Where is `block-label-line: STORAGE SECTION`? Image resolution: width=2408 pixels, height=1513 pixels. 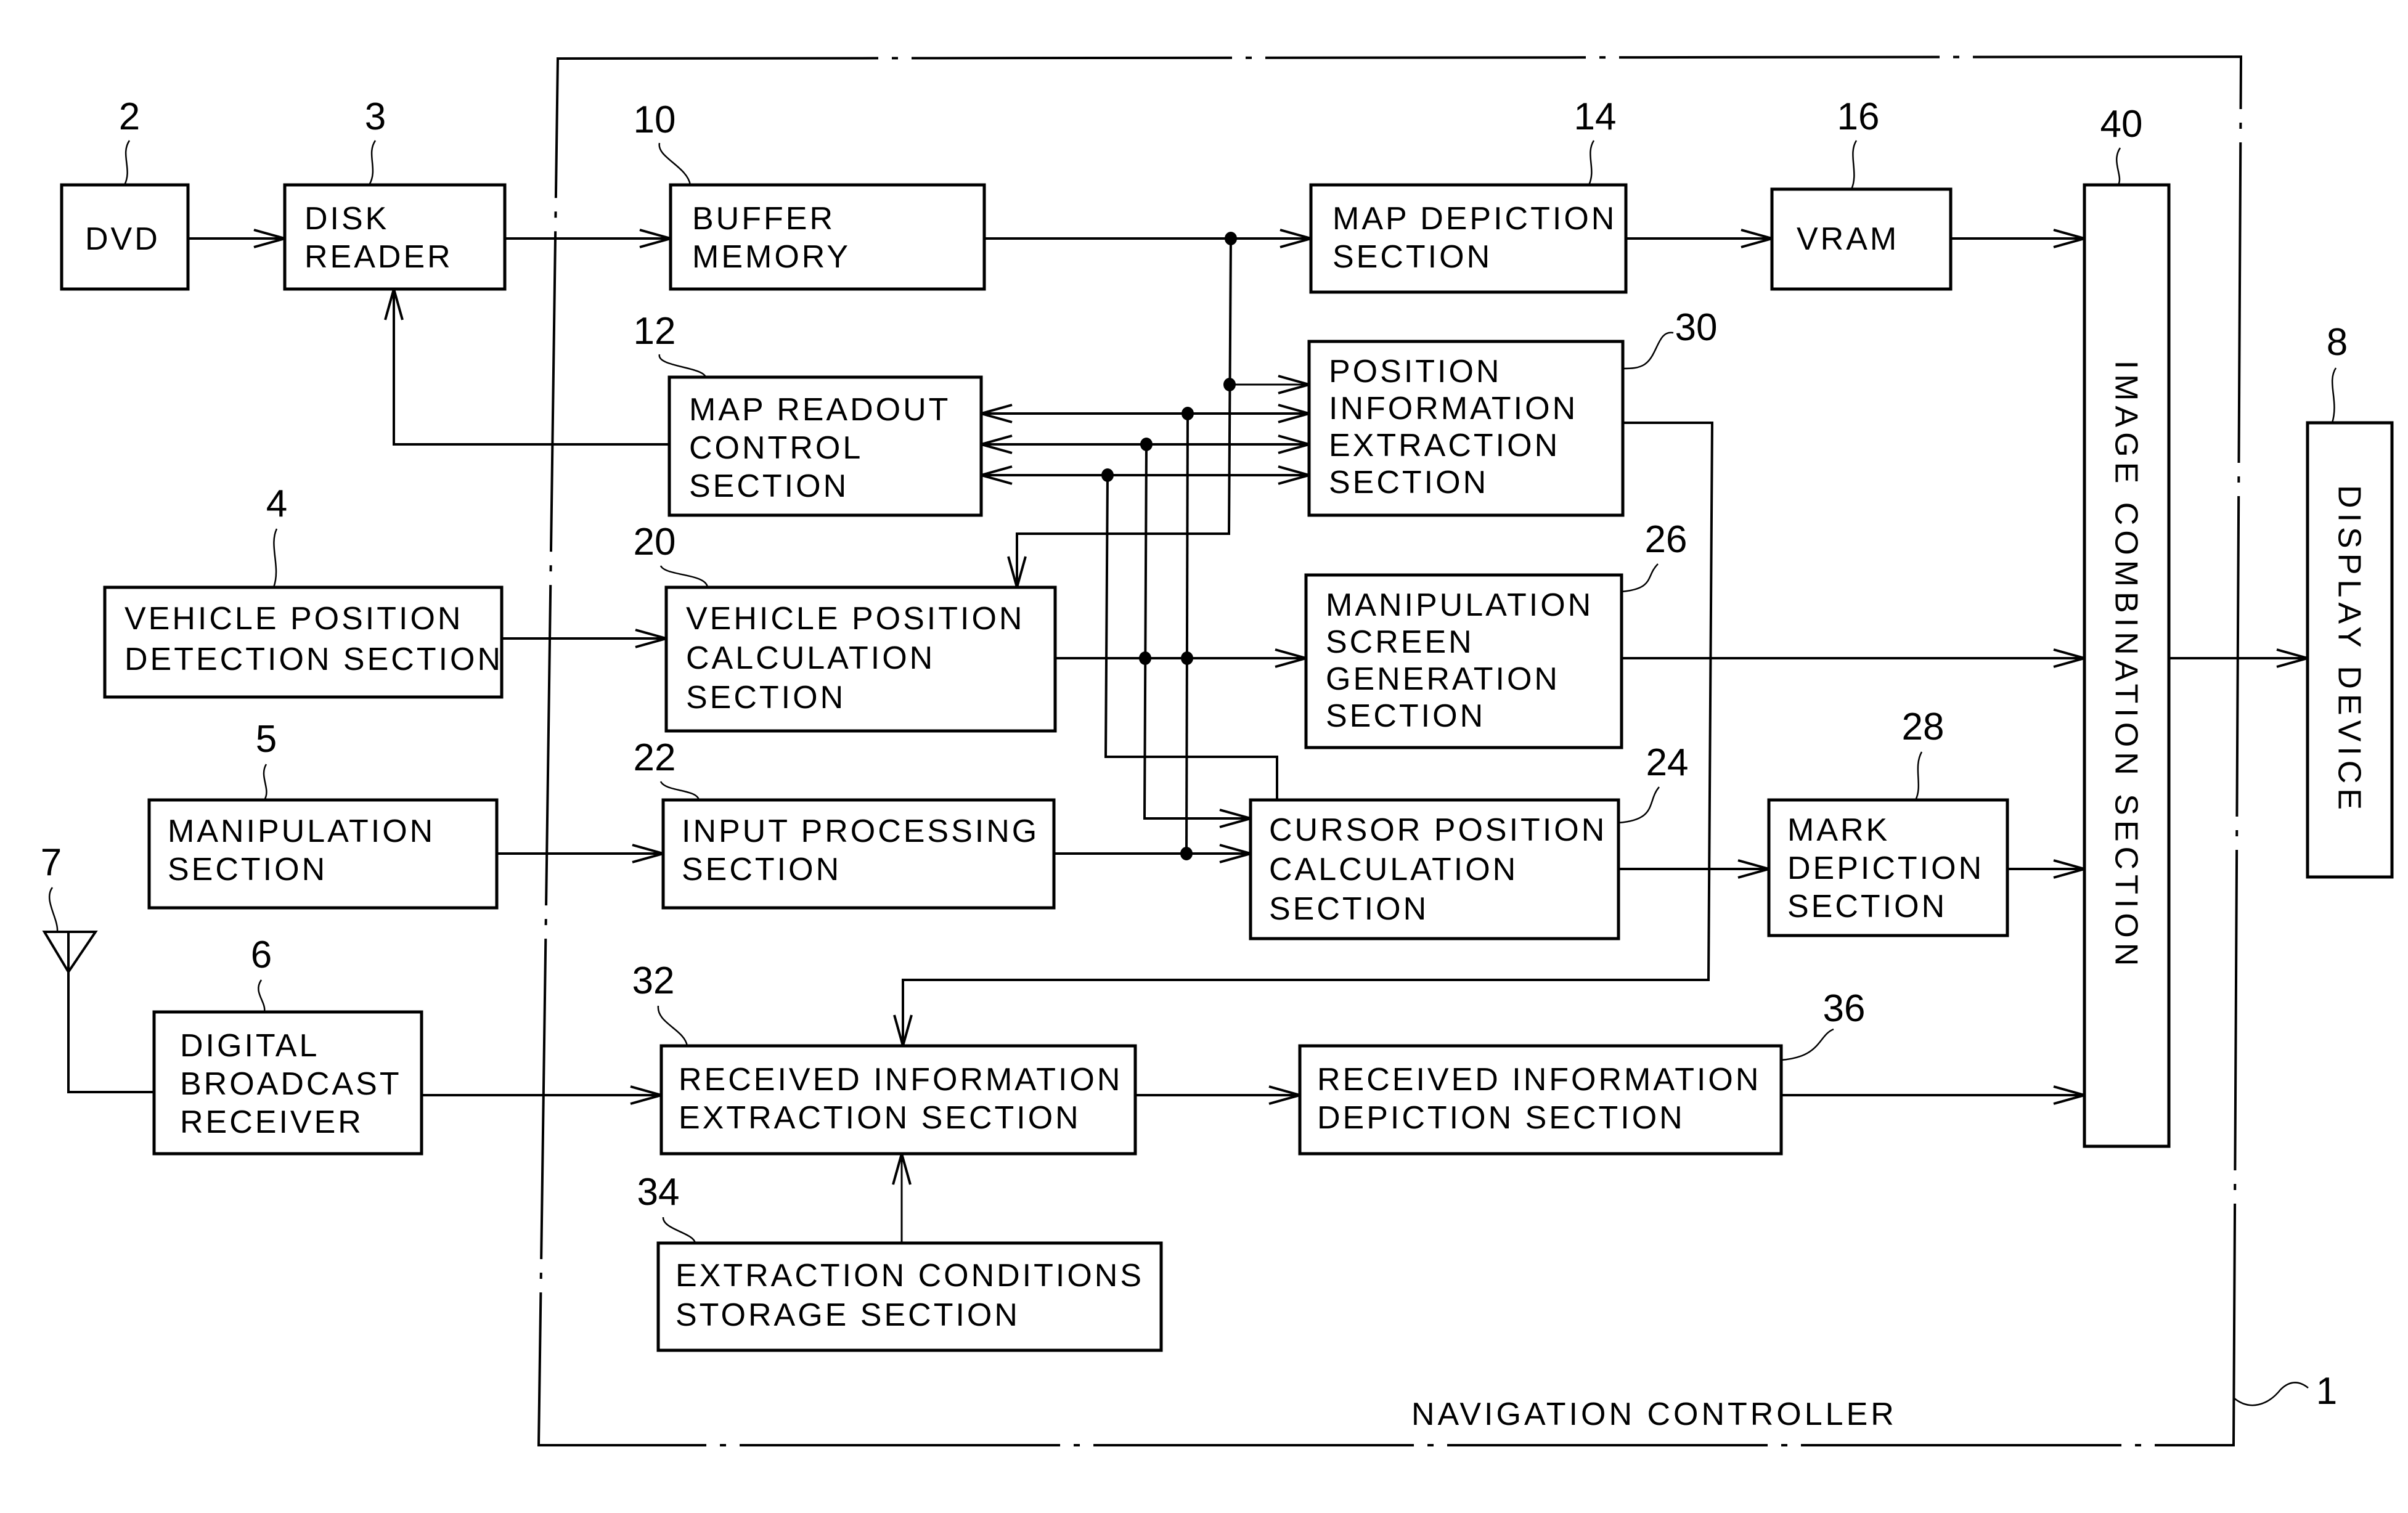
block-label-line: STORAGE SECTION is located at coordinates (847, 1315).